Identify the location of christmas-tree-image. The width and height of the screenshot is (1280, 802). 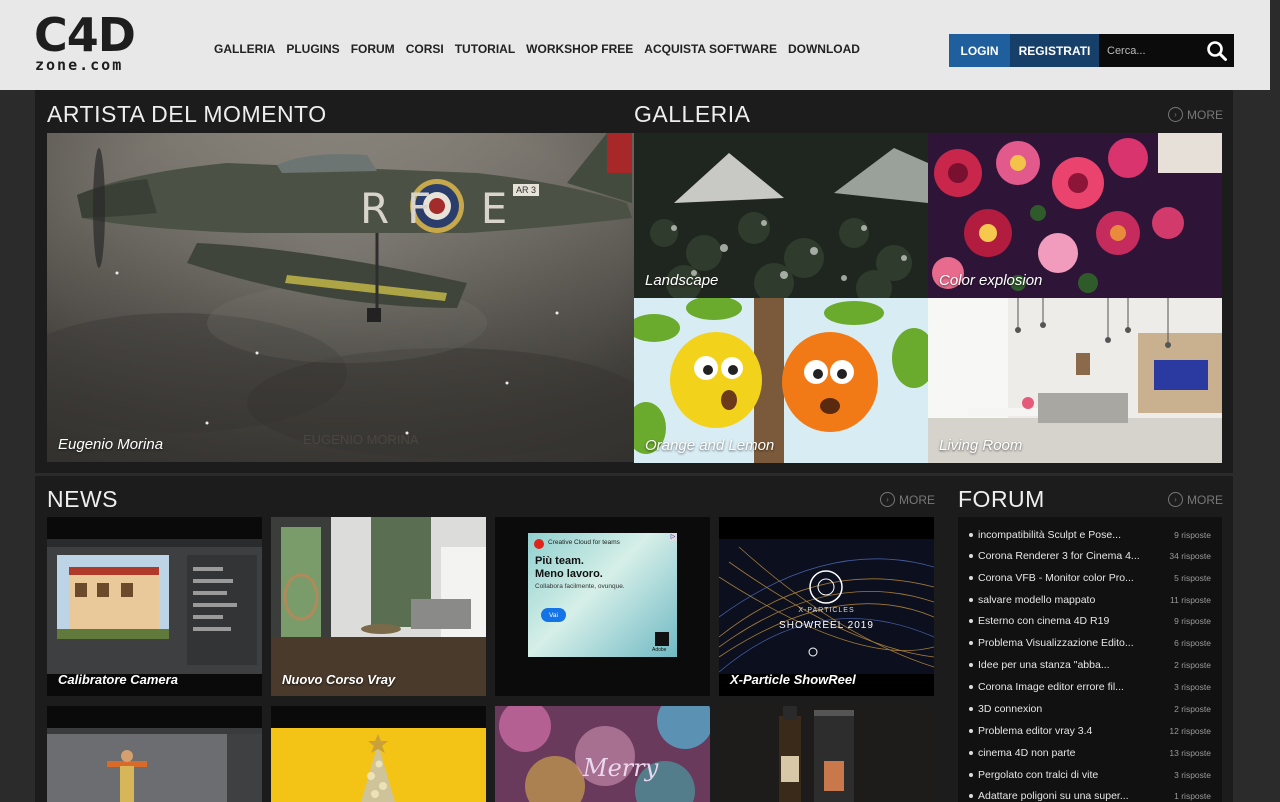
(378, 754).